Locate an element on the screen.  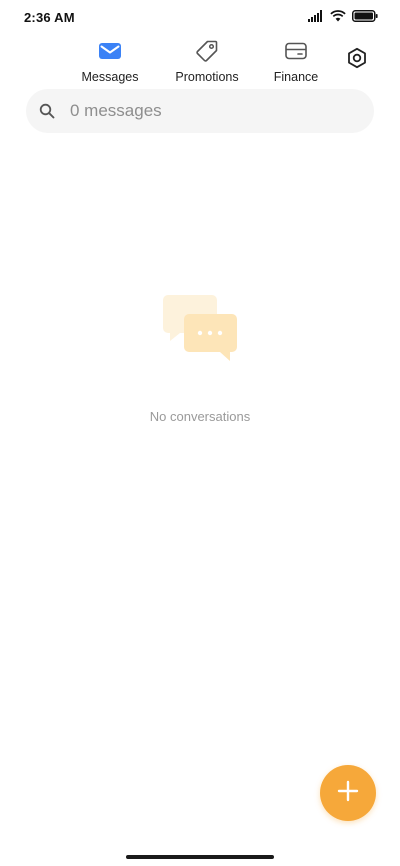
tab-promotions: Promotions is located at coordinates (207, 61).